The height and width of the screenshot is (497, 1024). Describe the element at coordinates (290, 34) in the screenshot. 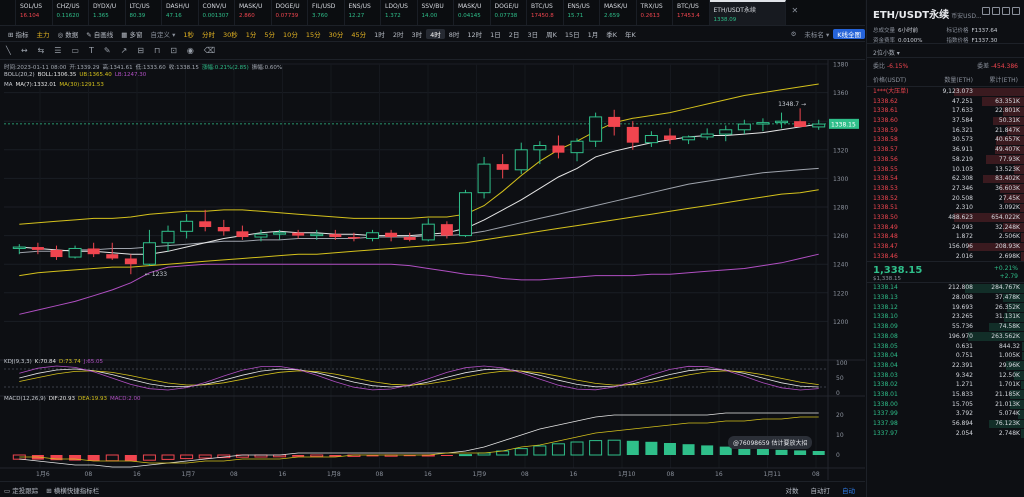

I see `interval-5: 10分` at that location.